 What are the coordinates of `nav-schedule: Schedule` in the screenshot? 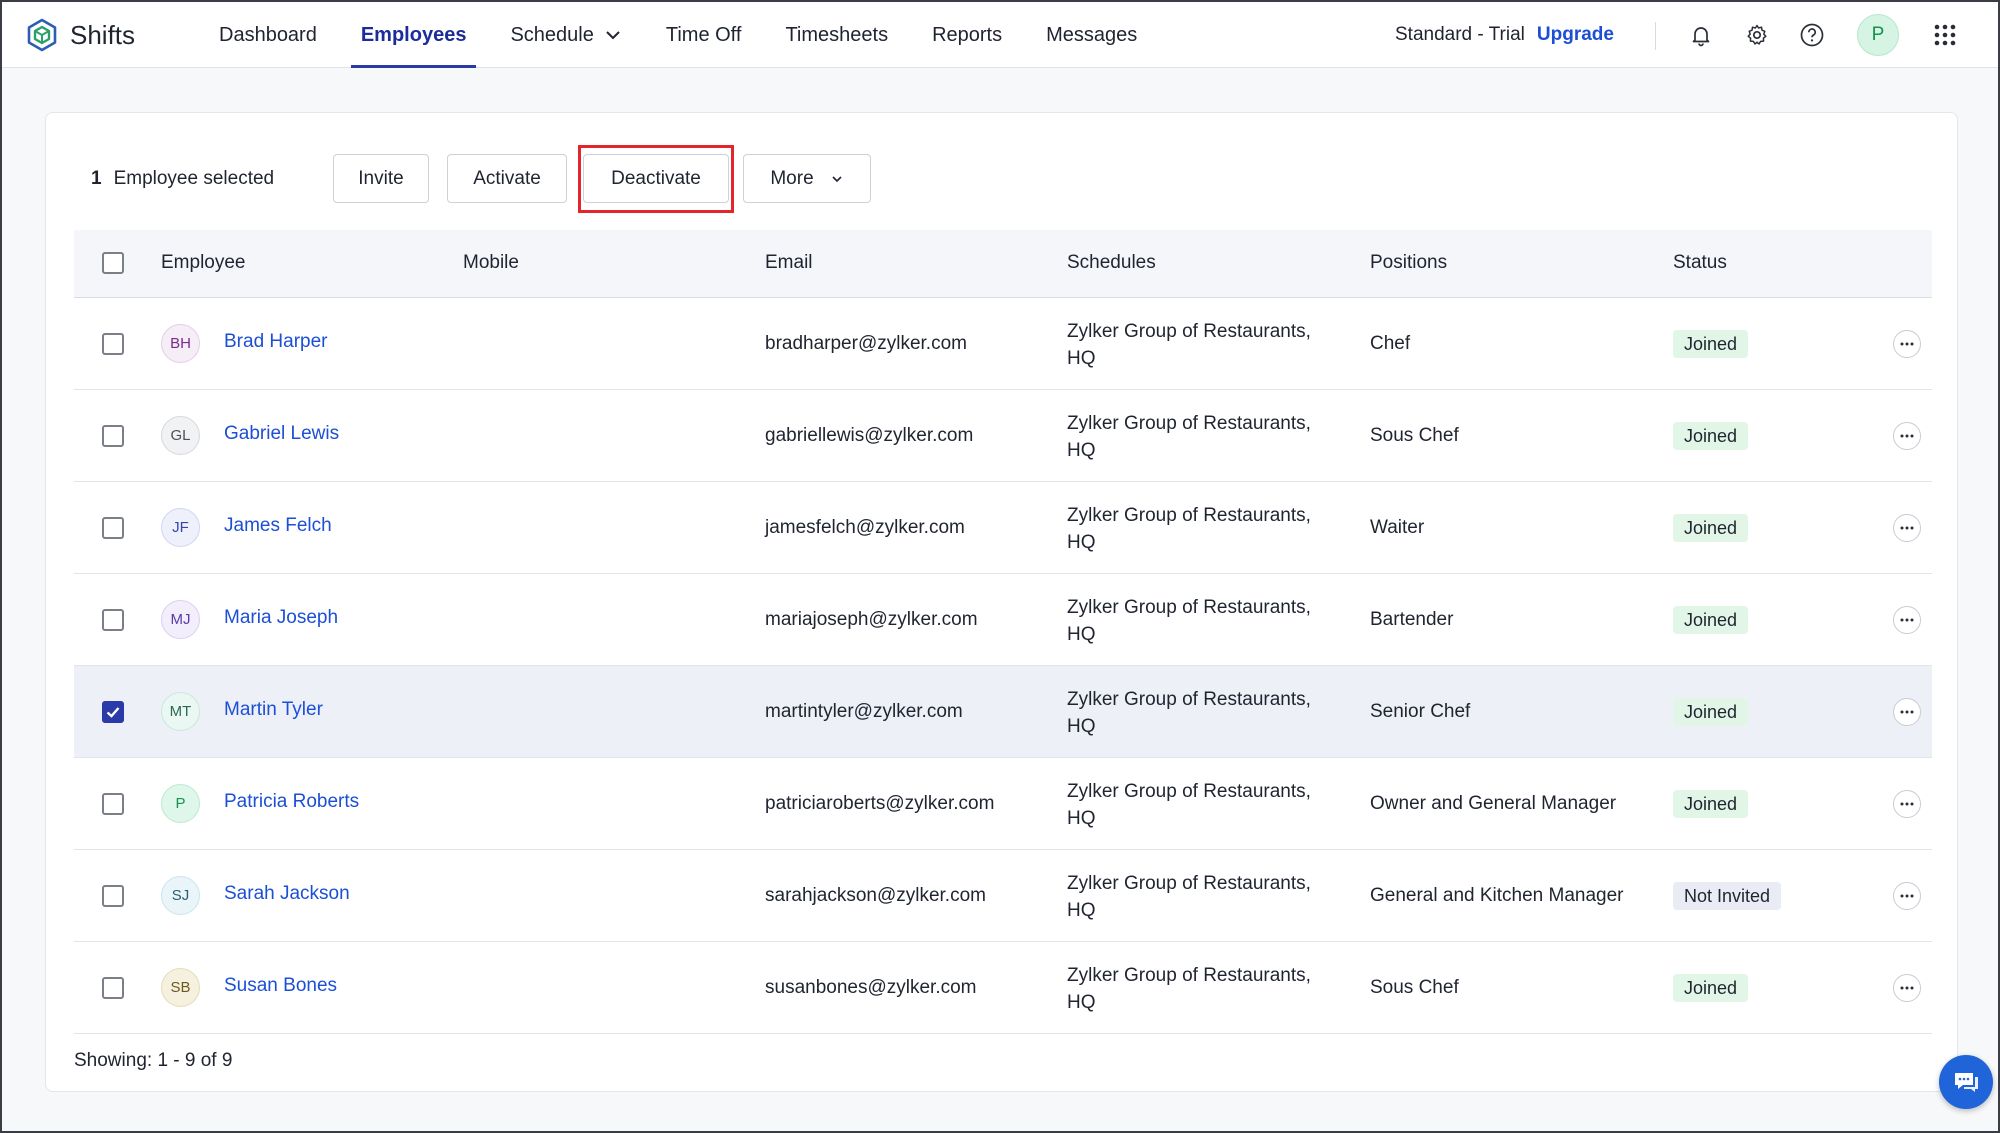 It's located at (565, 35).